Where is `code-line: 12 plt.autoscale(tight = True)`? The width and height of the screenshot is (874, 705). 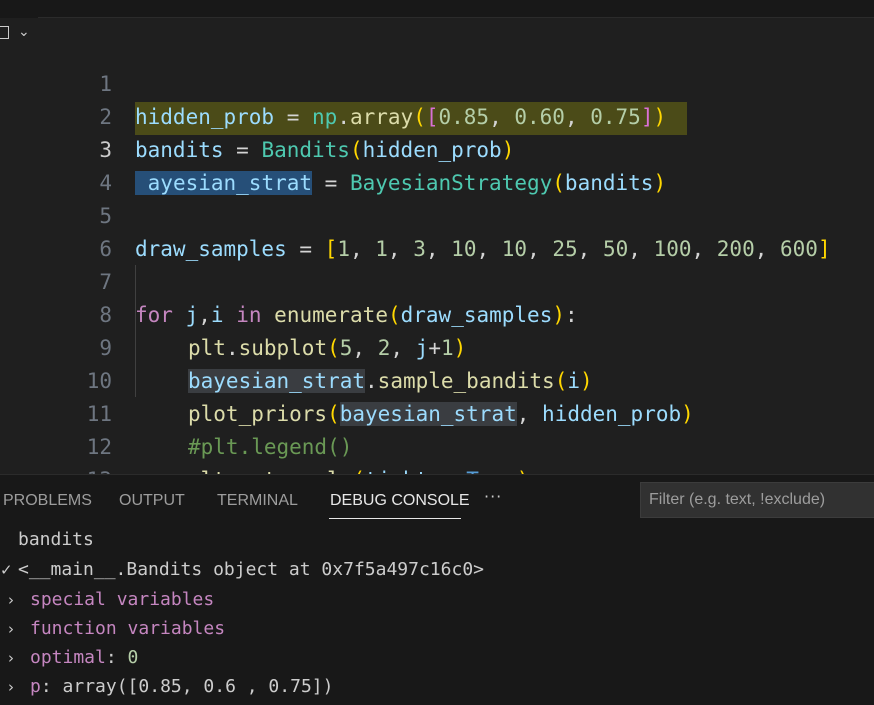
code-line: 12 plt.autoscale(tight = True) is located at coordinates (456, 445).